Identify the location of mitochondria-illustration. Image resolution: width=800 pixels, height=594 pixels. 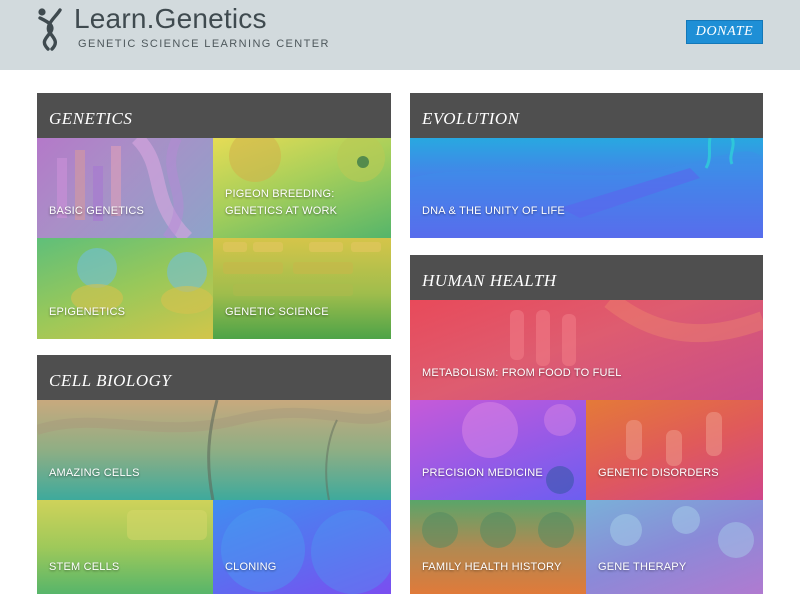
(636, 333).